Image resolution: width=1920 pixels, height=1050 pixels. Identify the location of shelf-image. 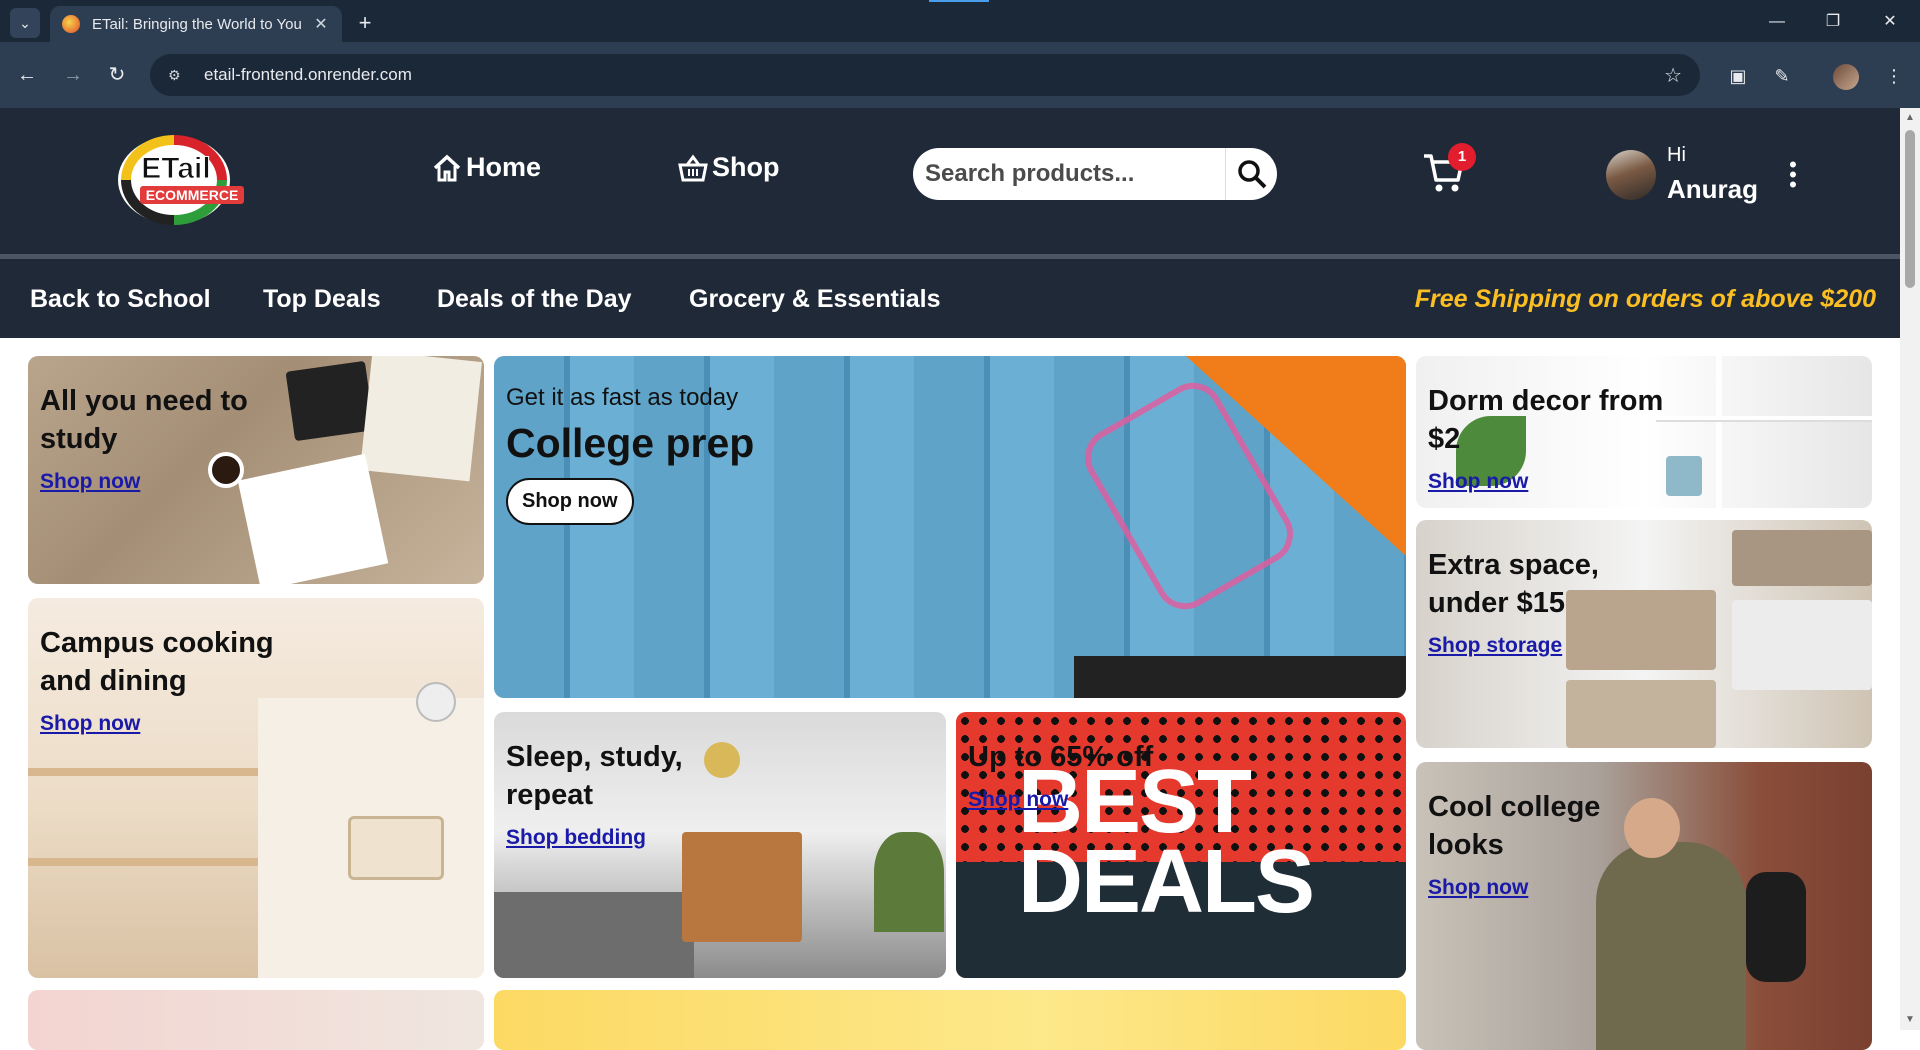
(1764, 419).